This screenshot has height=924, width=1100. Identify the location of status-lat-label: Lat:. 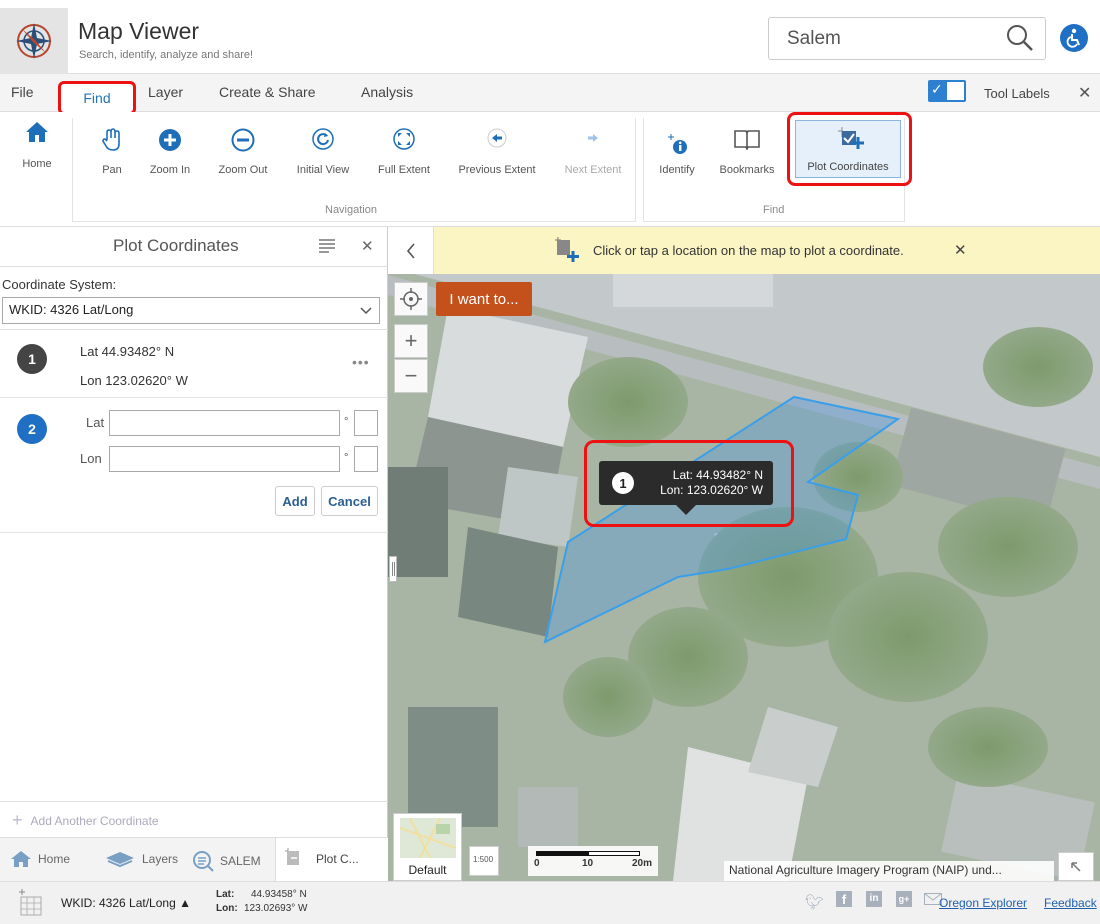
(225, 894).